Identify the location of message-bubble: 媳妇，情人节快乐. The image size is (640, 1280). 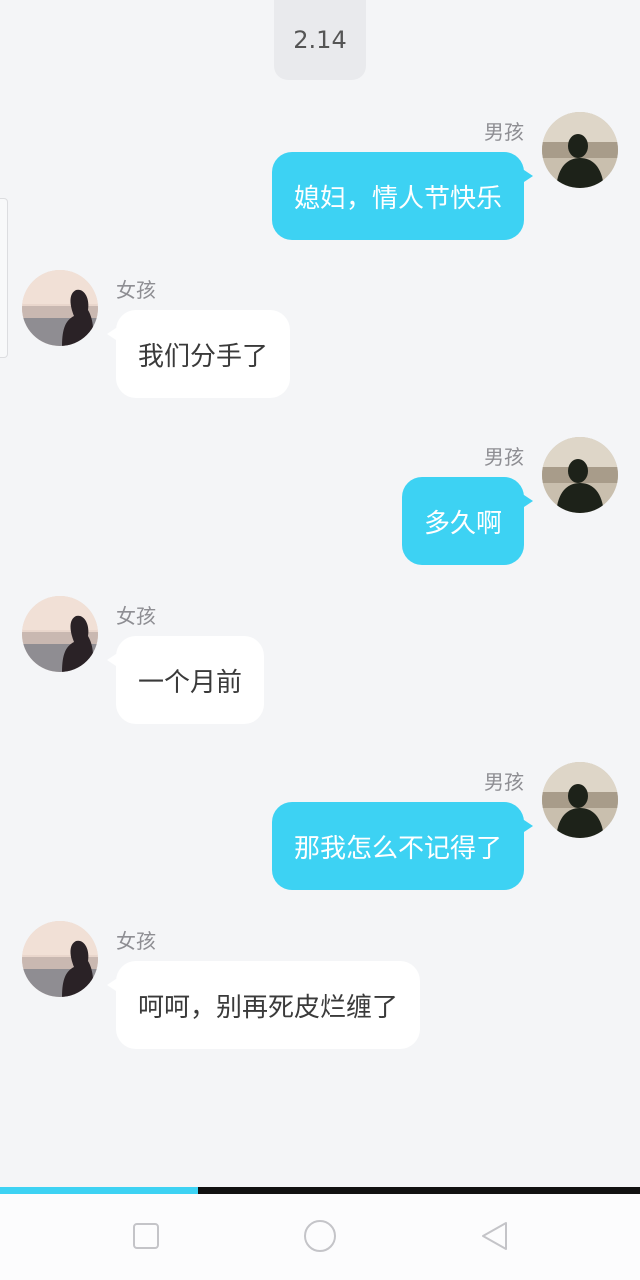
(402, 196).